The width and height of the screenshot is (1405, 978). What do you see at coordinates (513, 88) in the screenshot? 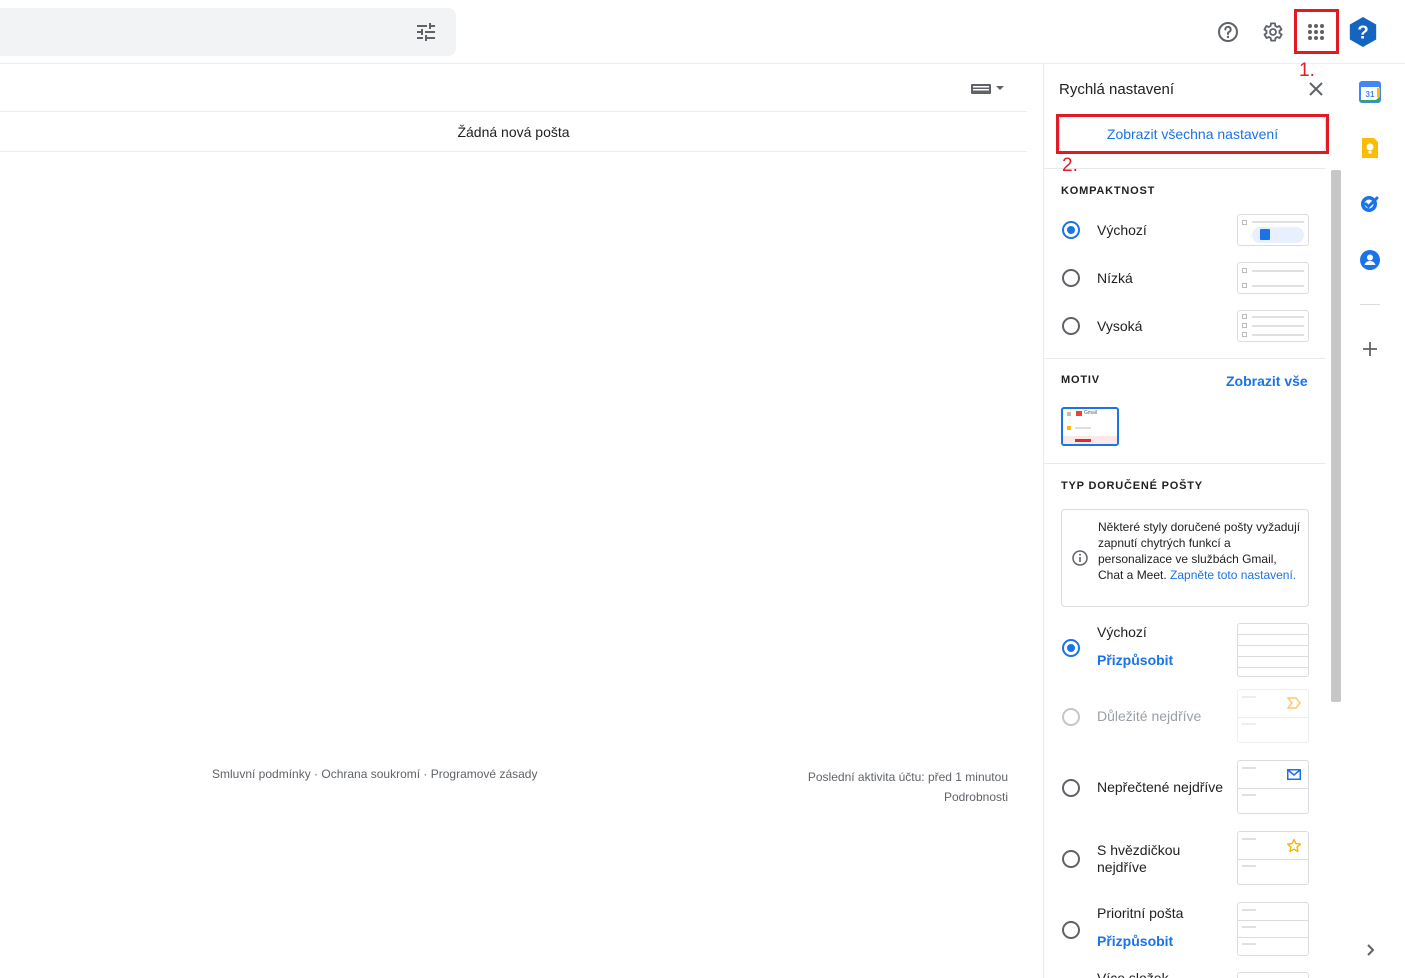
I see `mail-toolbar` at bounding box center [513, 88].